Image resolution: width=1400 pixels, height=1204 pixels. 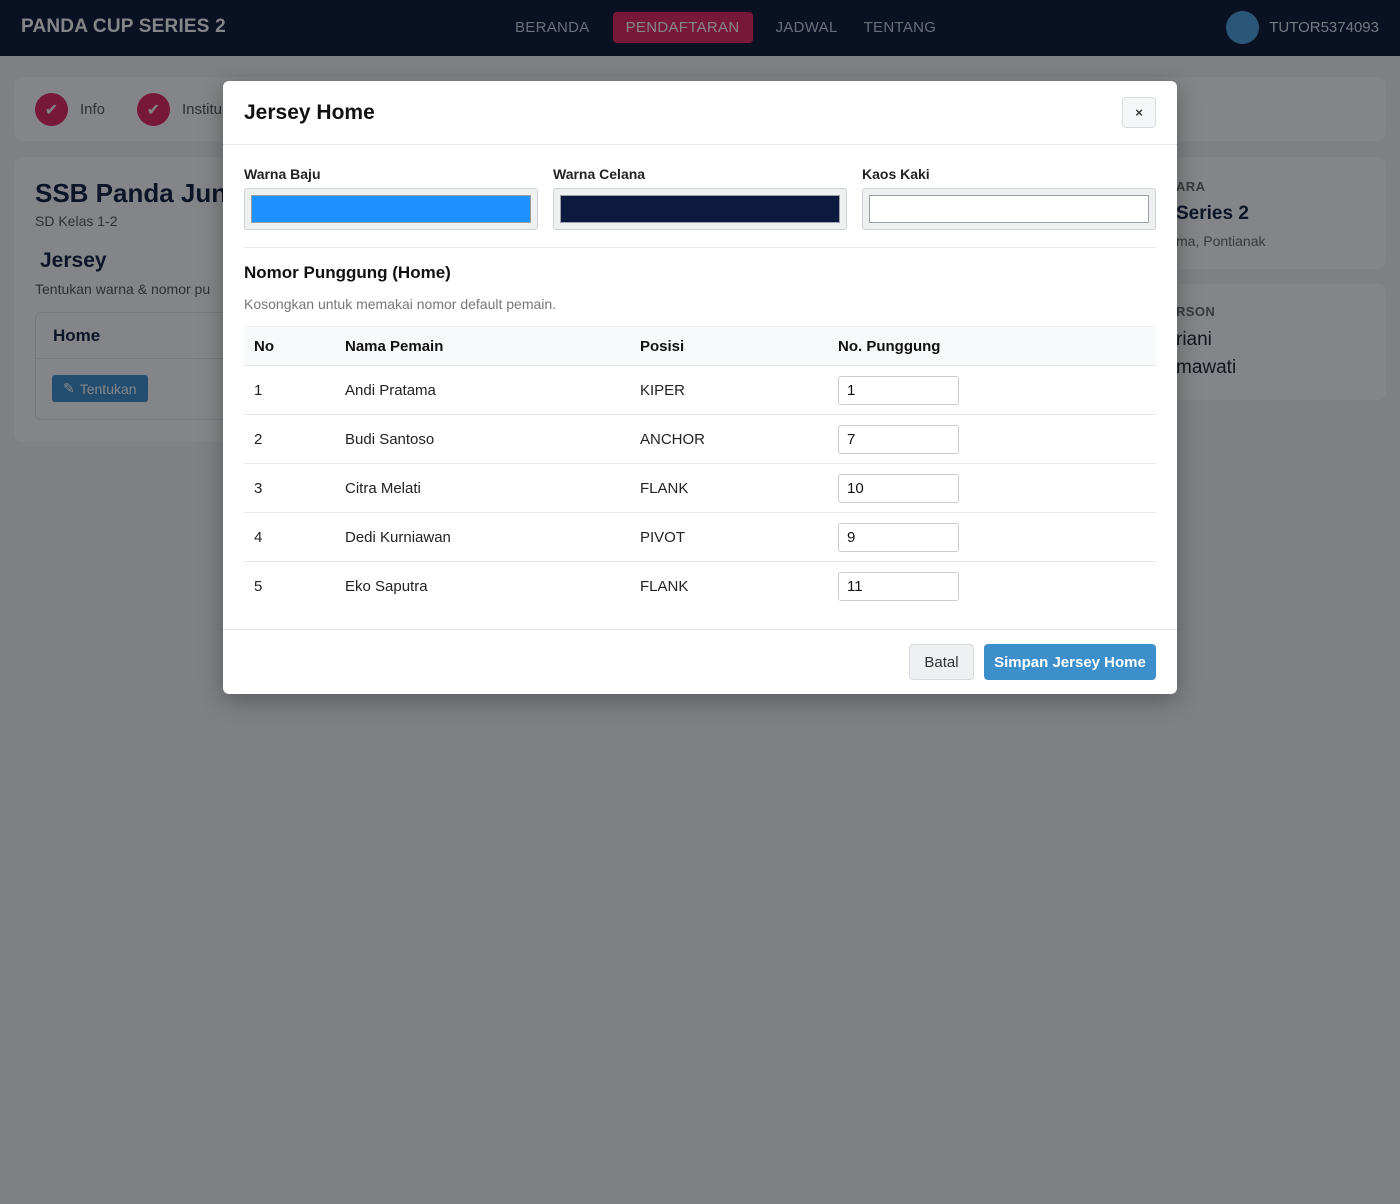 What do you see at coordinates (482, 488) in the screenshot?
I see `player-name: Citra Melati` at bounding box center [482, 488].